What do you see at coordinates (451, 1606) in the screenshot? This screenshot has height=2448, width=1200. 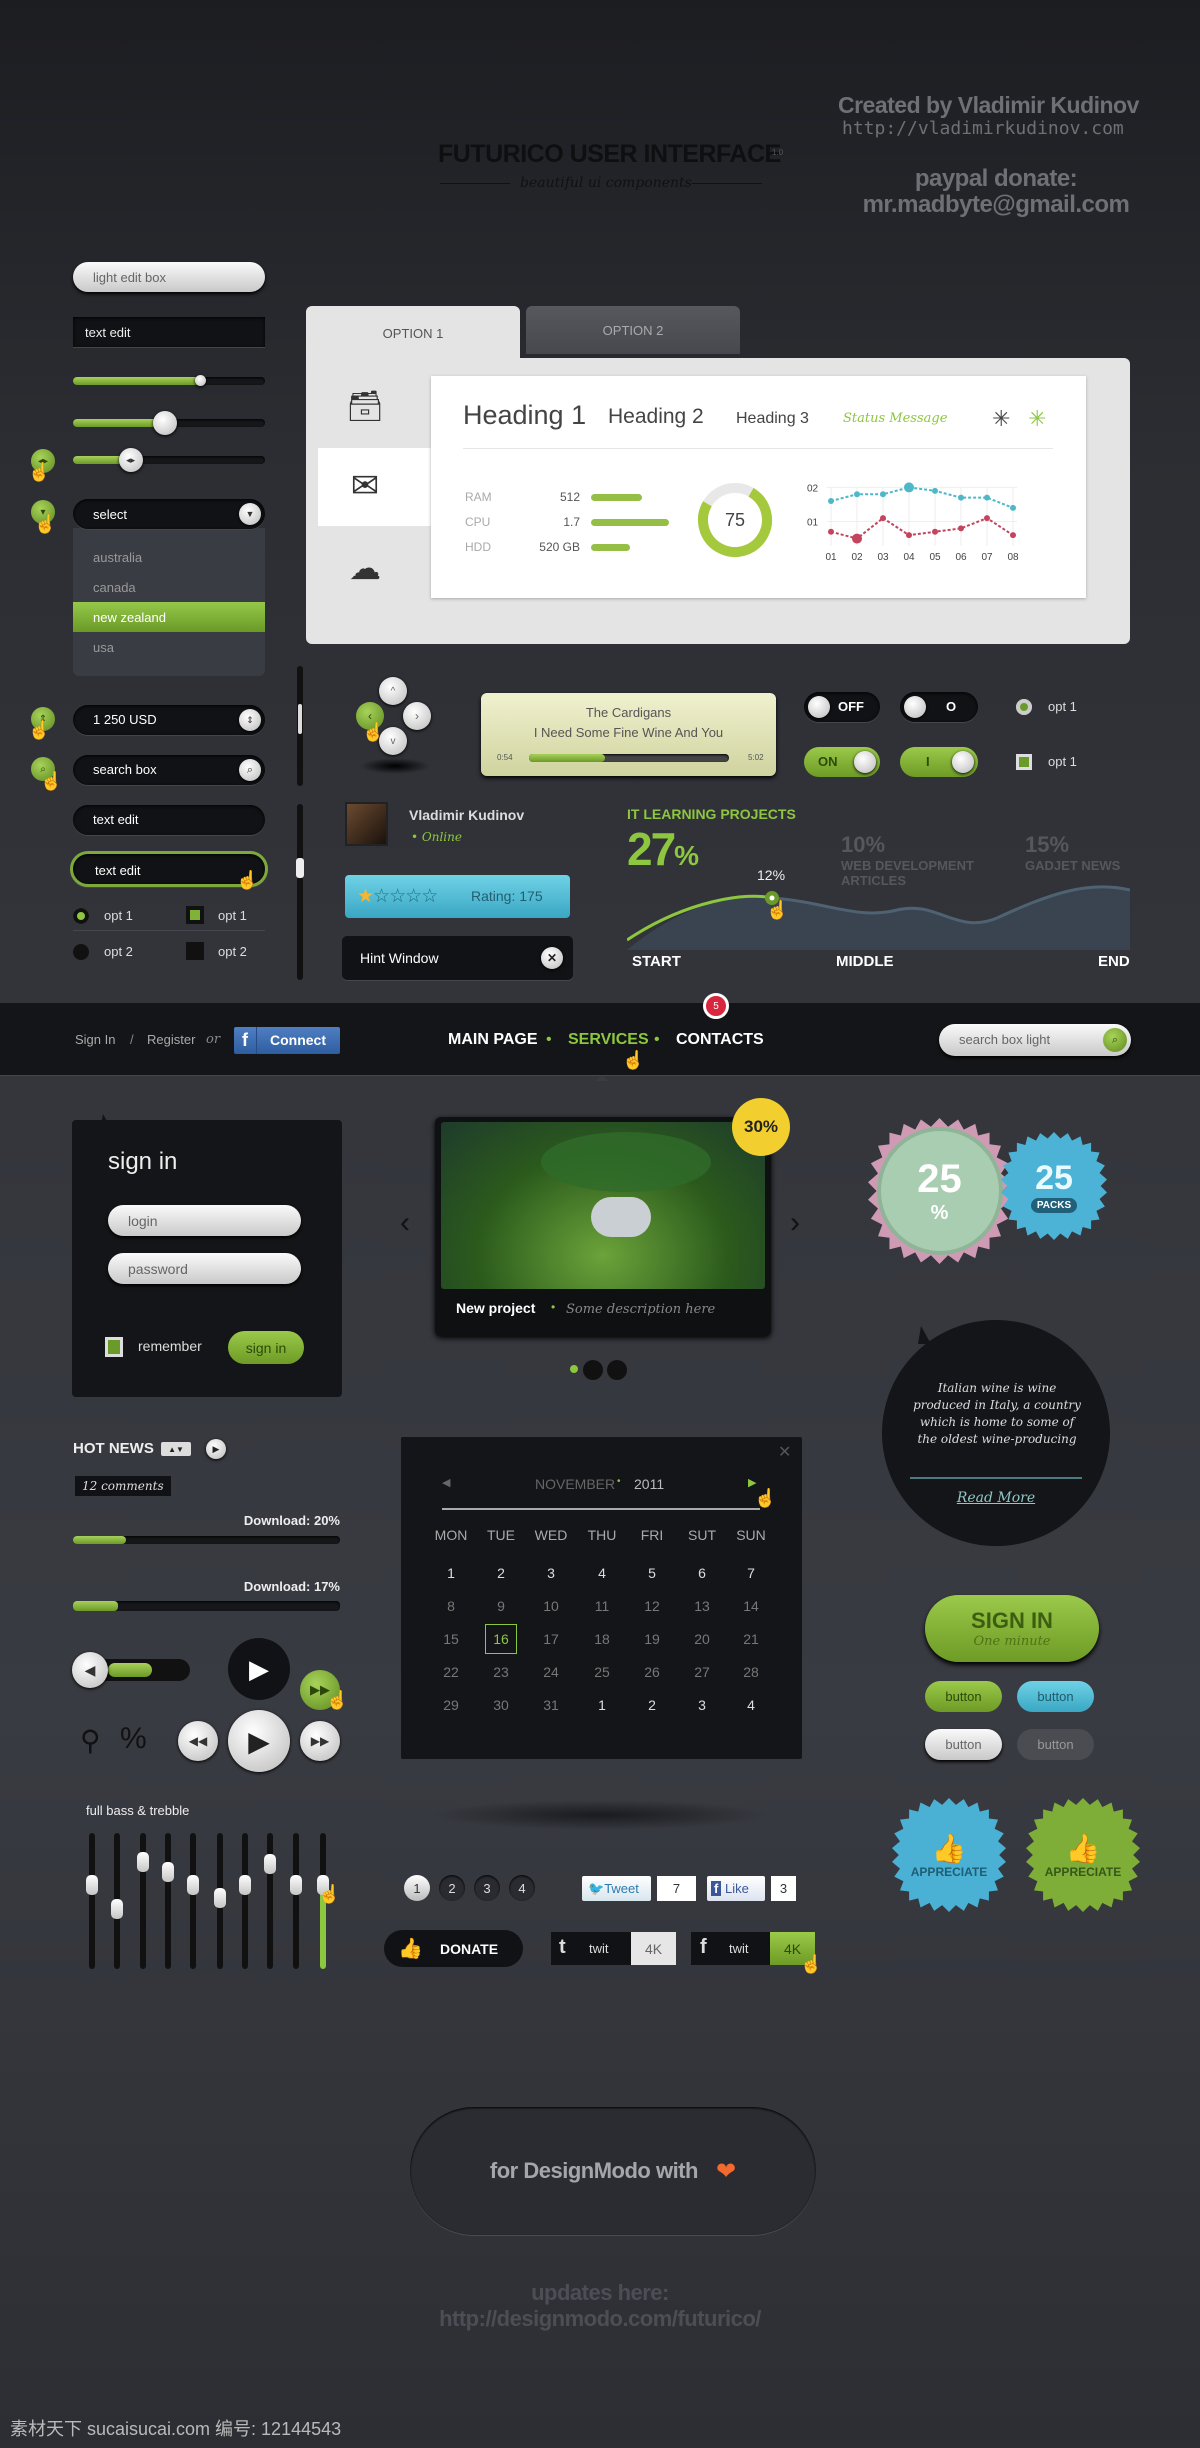 I see `calendar-day: 8` at bounding box center [451, 1606].